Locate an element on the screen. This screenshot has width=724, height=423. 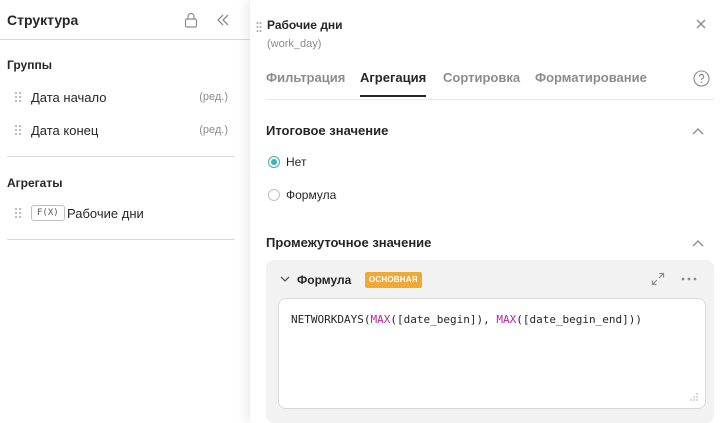
group-item-label: Дата начало is located at coordinates (69, 97).